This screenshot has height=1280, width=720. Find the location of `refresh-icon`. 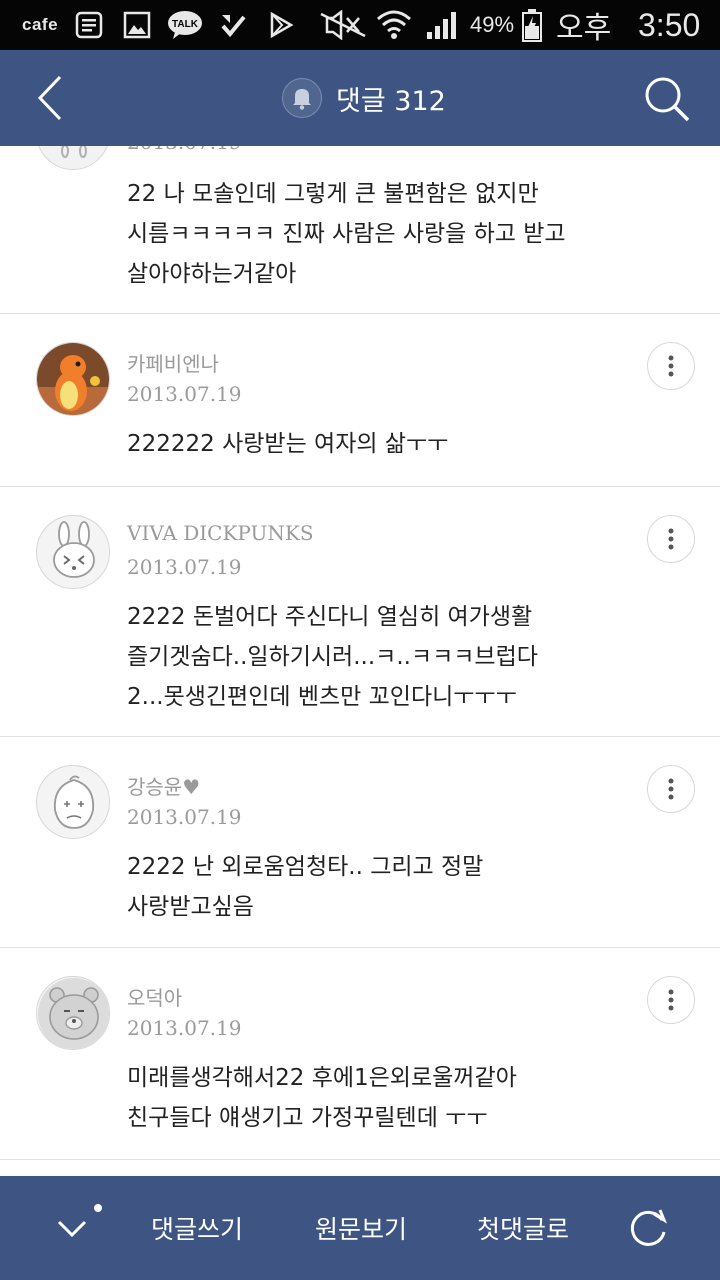

refresh-icon is located at coordinates (649, 1227).